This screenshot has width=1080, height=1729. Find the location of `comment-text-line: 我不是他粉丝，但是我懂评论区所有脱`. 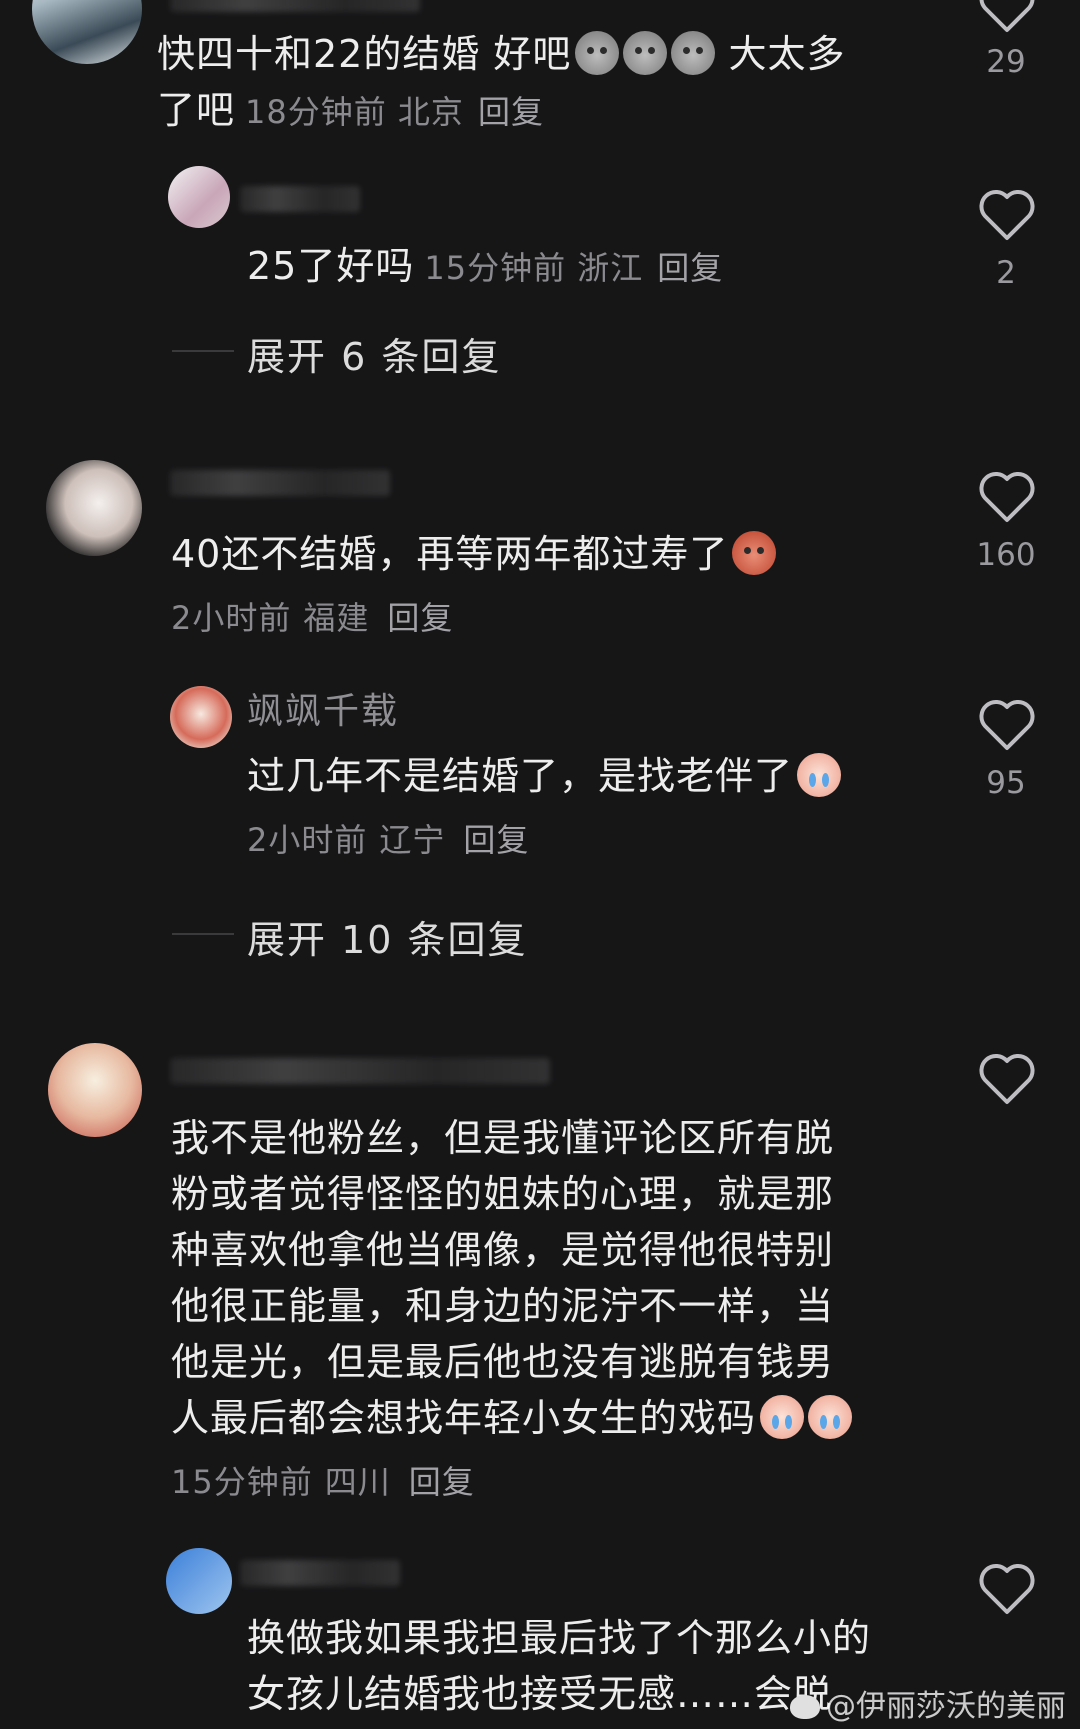

comment-text-line: 我不是他粉丝，但是我懂评论区所有脱 is located at coordinates (503, 1138).